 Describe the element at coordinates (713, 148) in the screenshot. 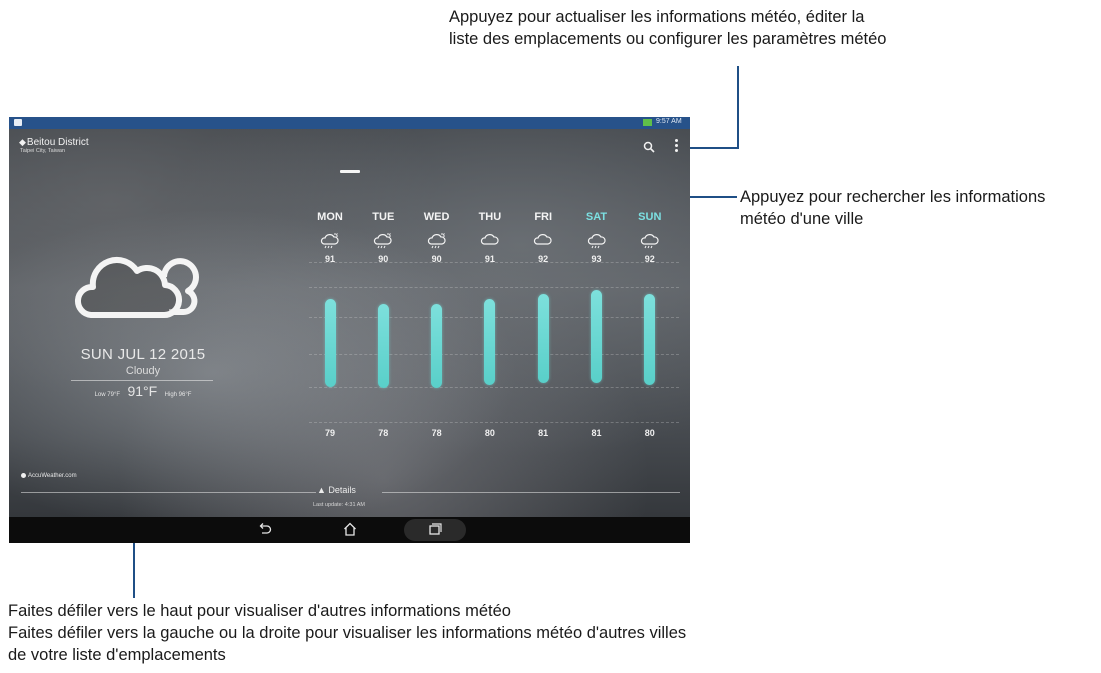

I see `callout-line-menu-horizontal` at that location.